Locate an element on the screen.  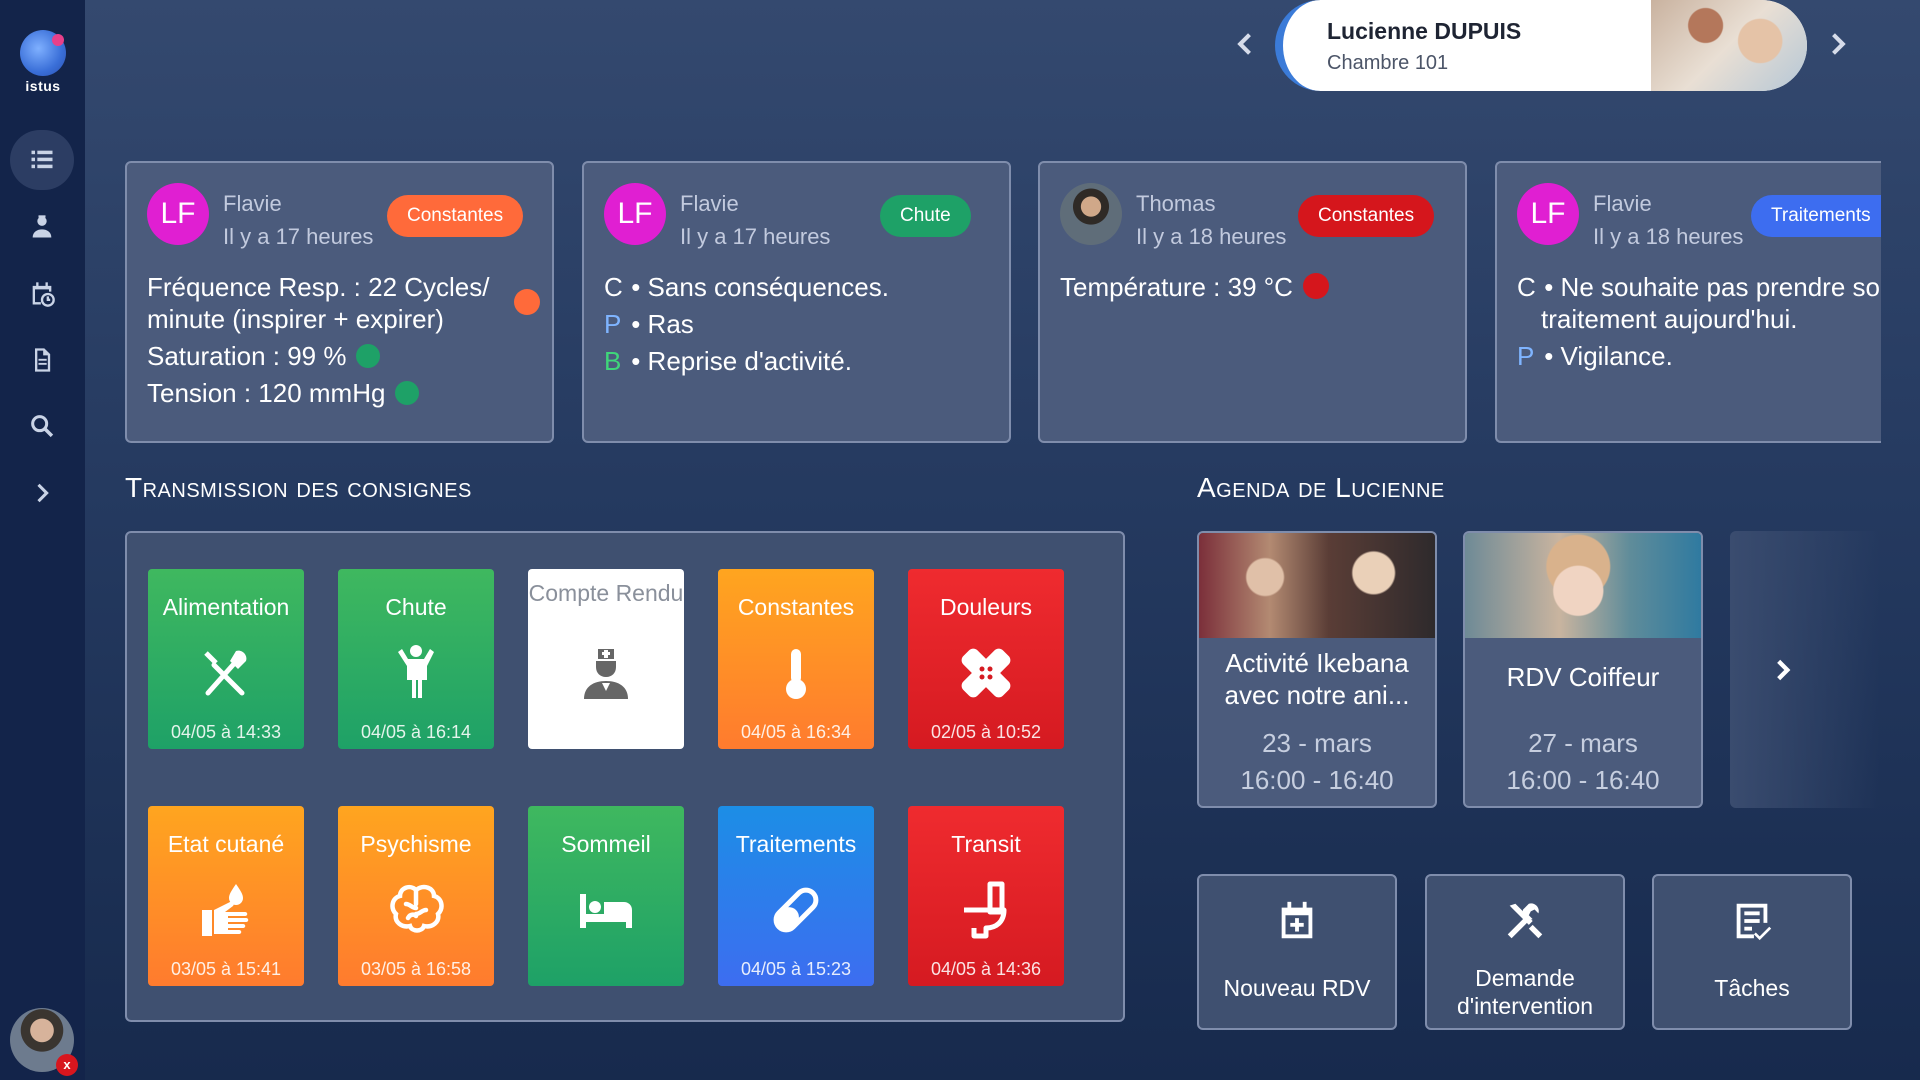
sidebar-item-agenda is located at coordinates (42, 294).